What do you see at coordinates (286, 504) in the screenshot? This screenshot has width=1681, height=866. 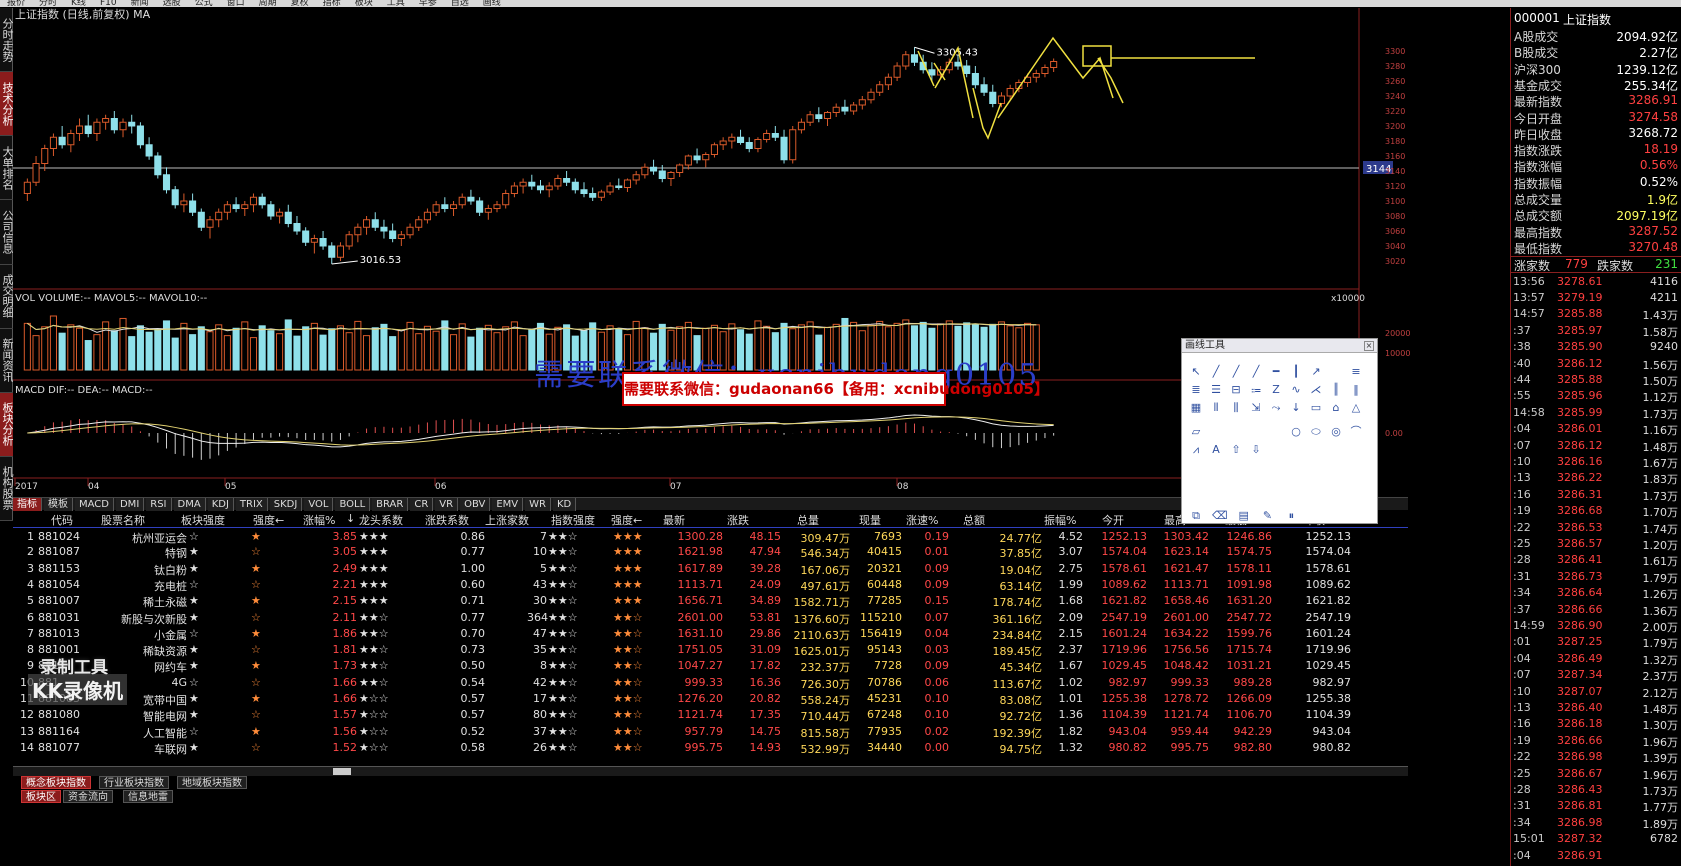 I see `indicator-tab: SKDJ` at bounding box center [286, 504].